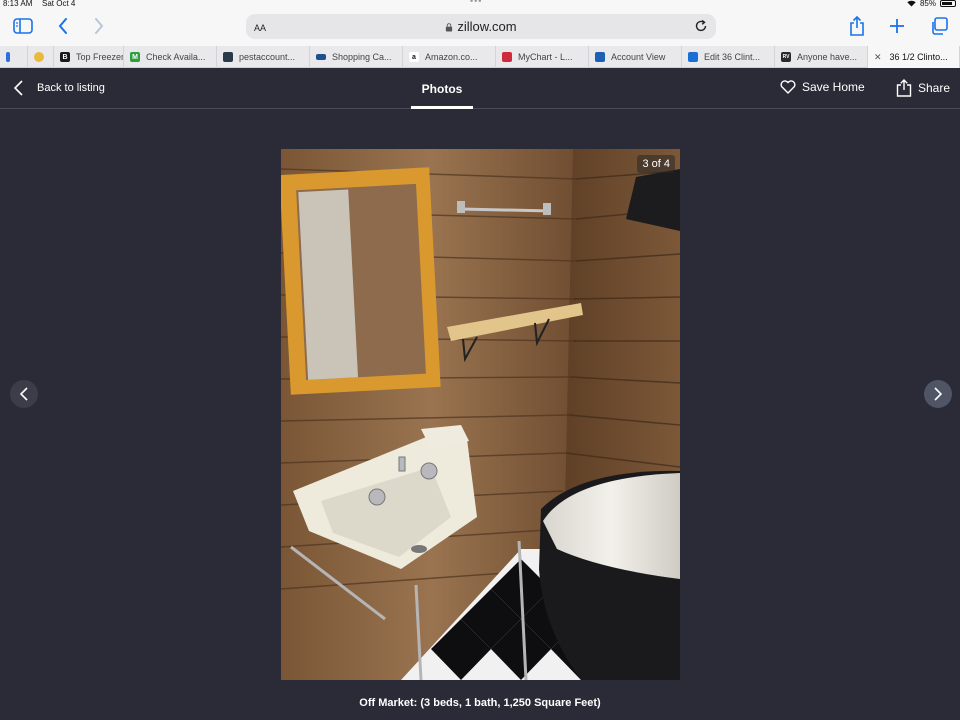 This screenshot has height=720, width=960. Describe the element at coordinates (442, 107) in the screenshot. I see `active-tab-indicator` at that location.